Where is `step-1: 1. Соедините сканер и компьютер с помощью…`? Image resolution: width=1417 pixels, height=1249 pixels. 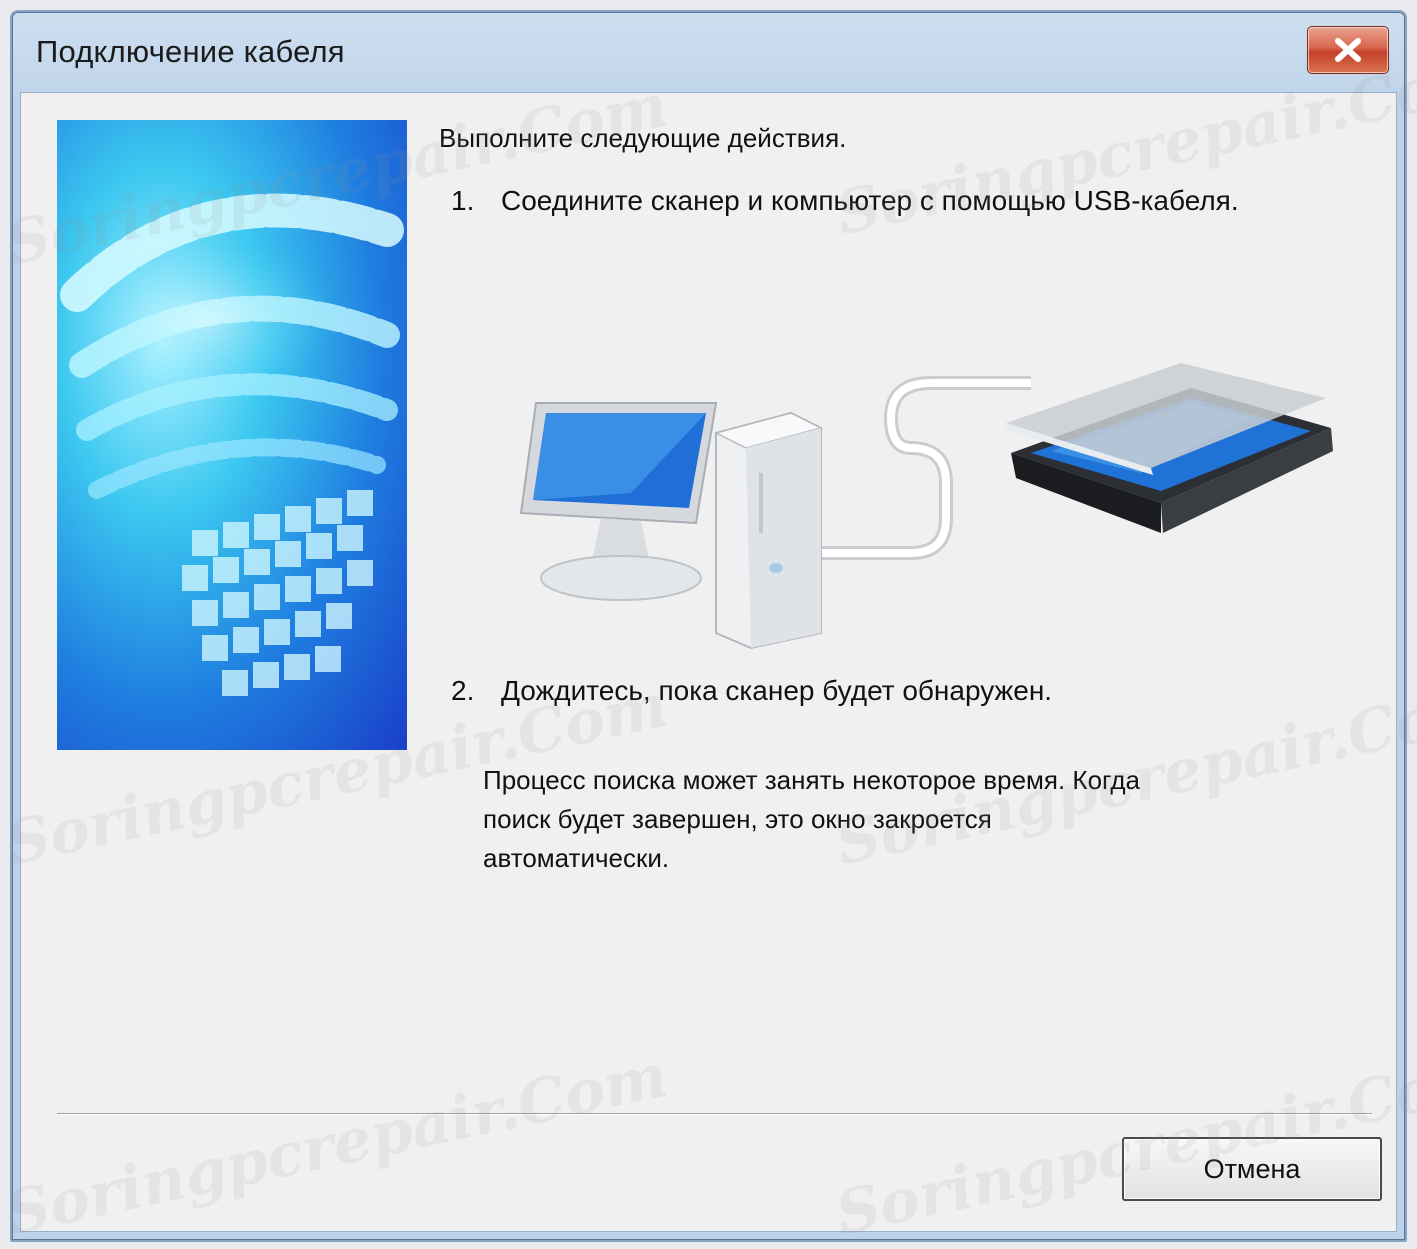
step-1: 1. Соедините сканер и компьютер с помощью… is located at coordinates (845, 201).